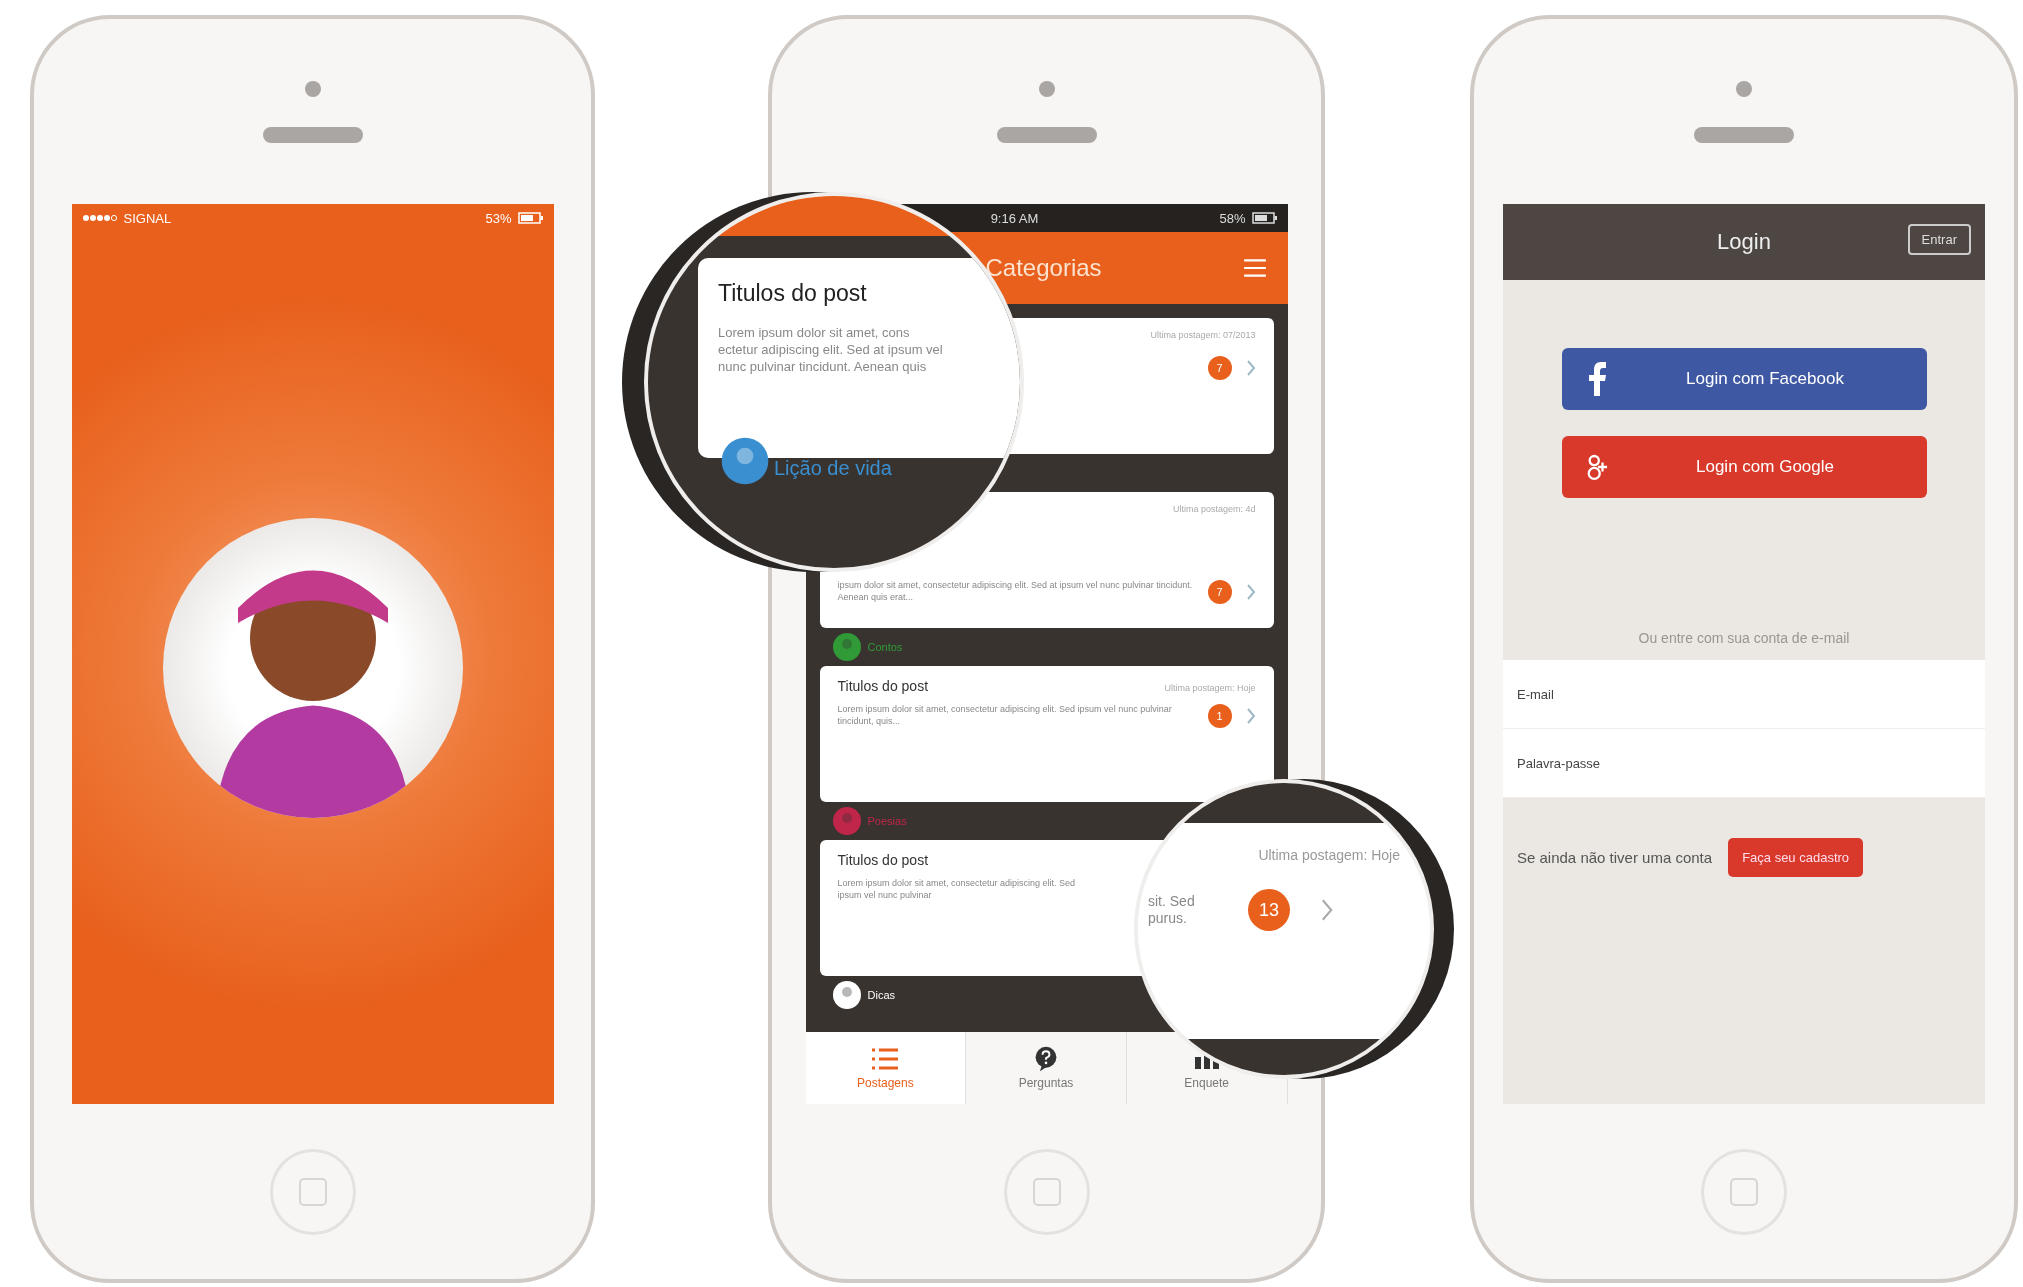 This screenshot has width=2023, height=1287. I want to click on post-date: Ultima postagem: 4d, so click(1214, 509).